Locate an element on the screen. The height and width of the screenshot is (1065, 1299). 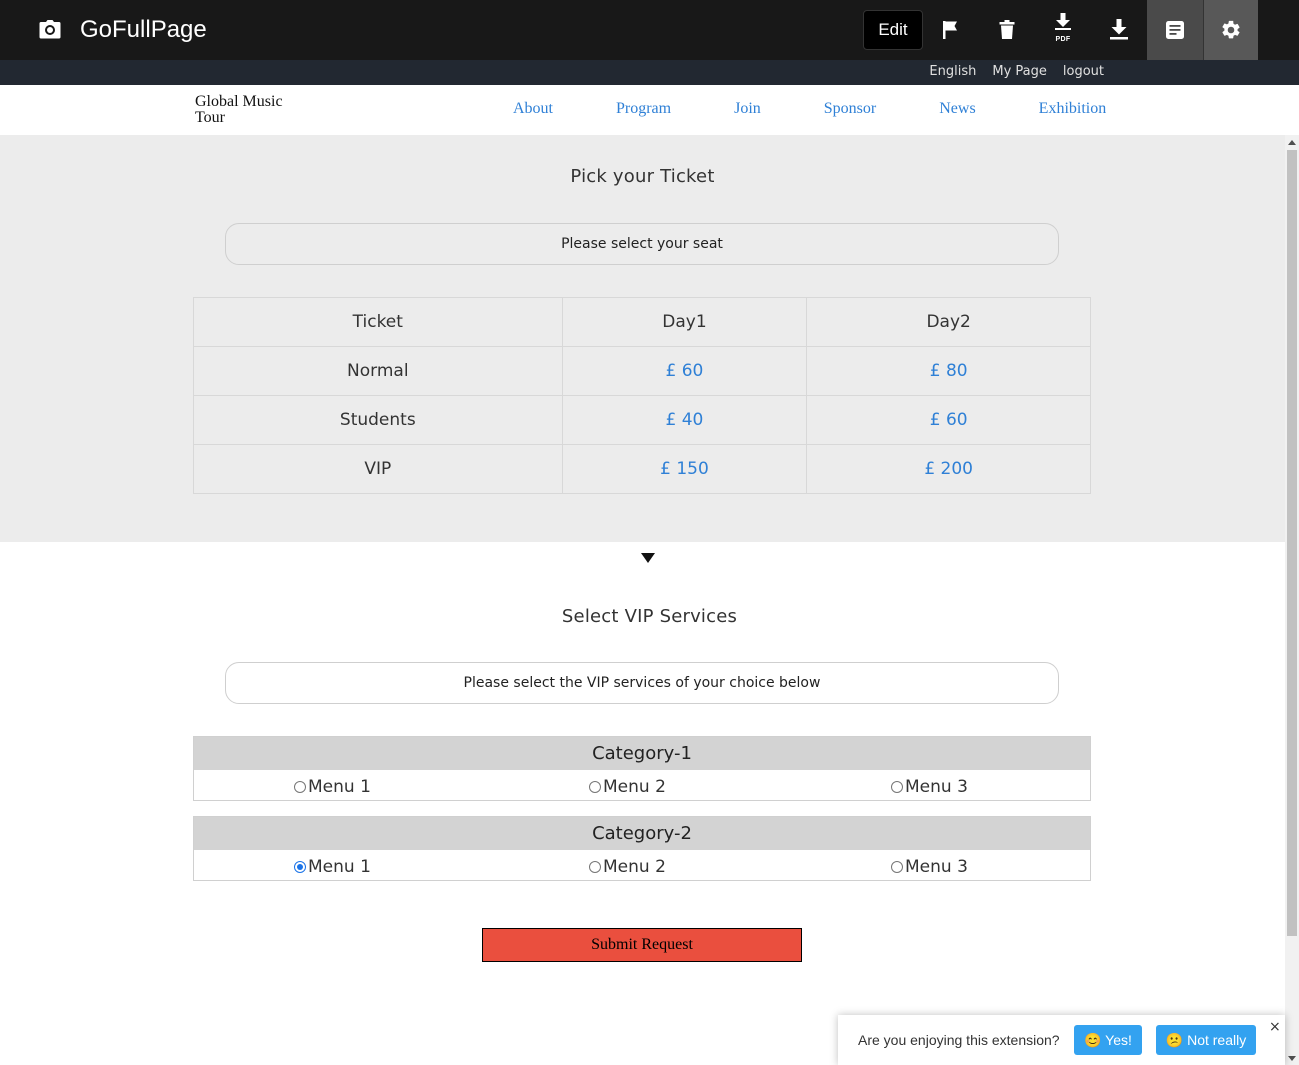
extension-toolbar: GoFullPage Edit PDF is located at coordinates (649, 30).